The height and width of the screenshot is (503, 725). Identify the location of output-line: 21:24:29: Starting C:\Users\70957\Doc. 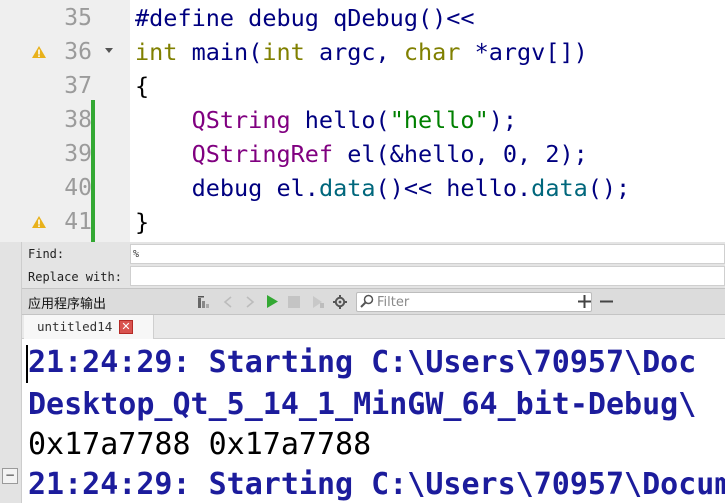
(362, 362).